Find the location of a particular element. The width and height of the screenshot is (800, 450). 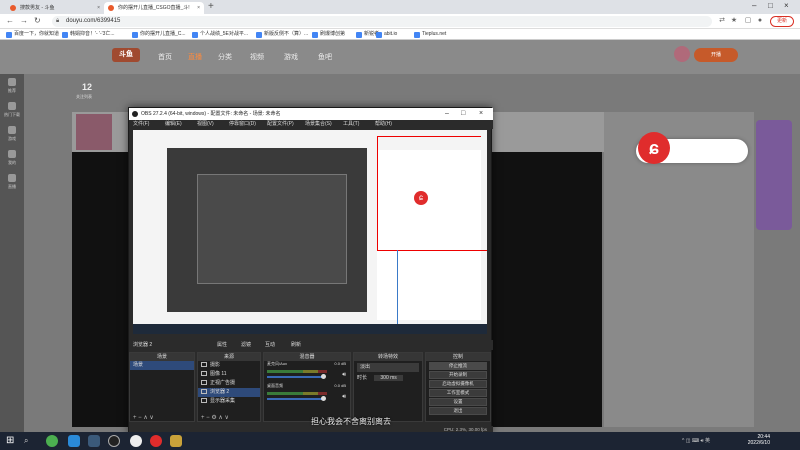

obs-taskbar-icon is located at coordinates (114, 441).